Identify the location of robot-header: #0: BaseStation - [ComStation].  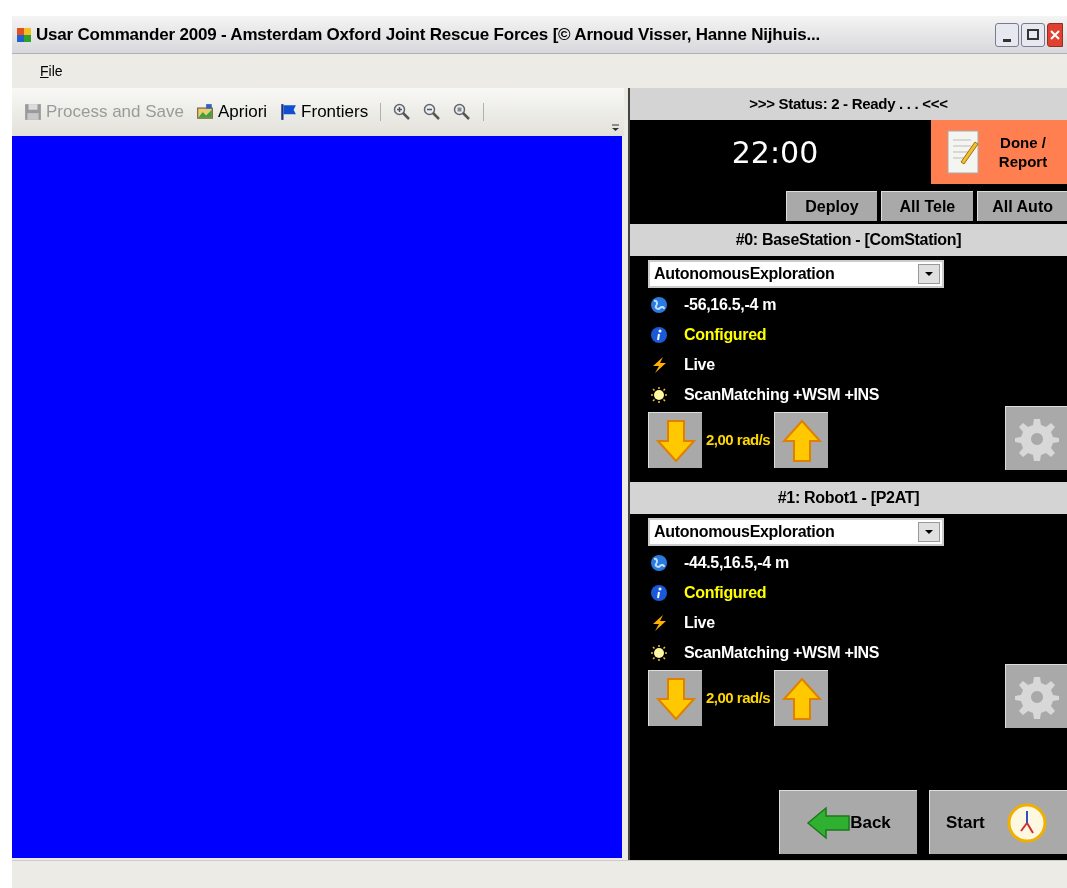
(848, 240).